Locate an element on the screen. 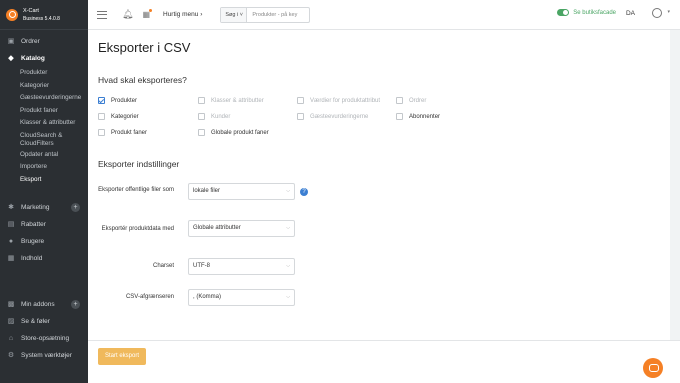  sidebar-sub-products: Produkter is located at coordinates (44, 73).